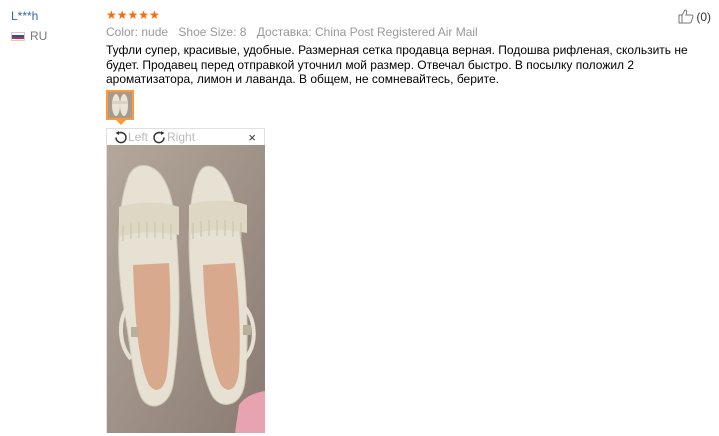 The image size is (719, 436). I want to click on helpful-button: (0), so click(694, 16).